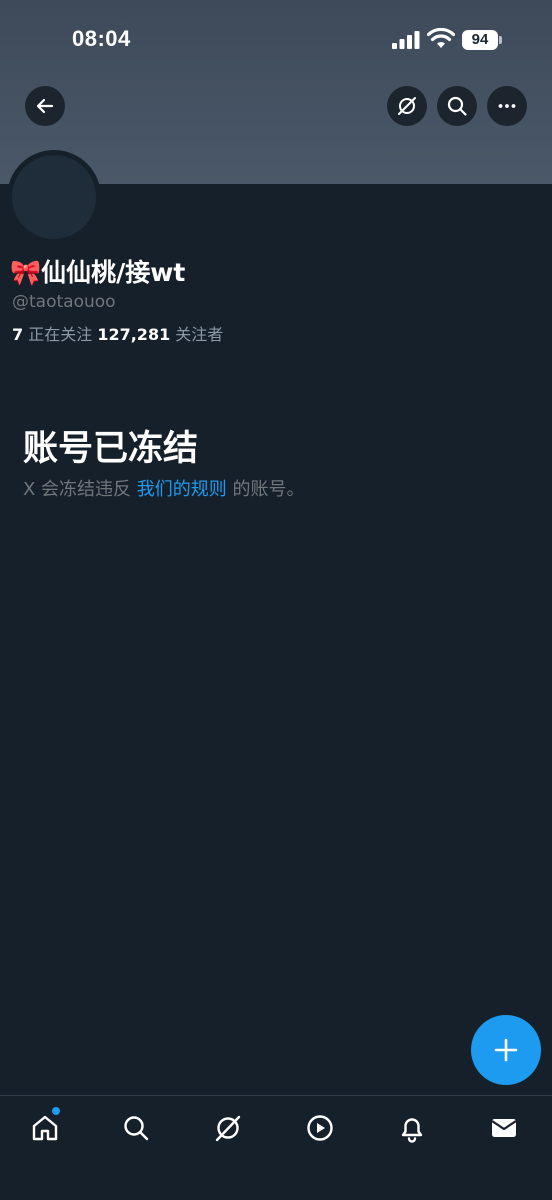 This screenshot has width=552, height=1200. I want to click on user-handle: @taotaouoo, so click(64, 302).